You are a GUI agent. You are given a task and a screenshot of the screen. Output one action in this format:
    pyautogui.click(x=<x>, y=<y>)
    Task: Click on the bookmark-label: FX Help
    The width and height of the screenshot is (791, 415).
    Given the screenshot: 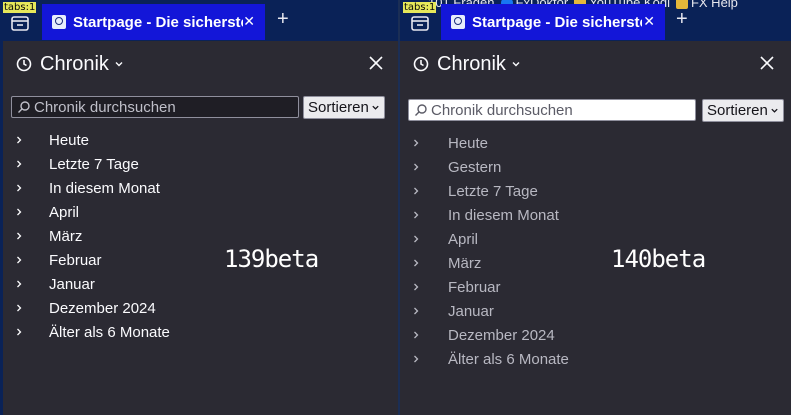 What is the action you would take?
    pyautogui.click(x=714, y=5)
    